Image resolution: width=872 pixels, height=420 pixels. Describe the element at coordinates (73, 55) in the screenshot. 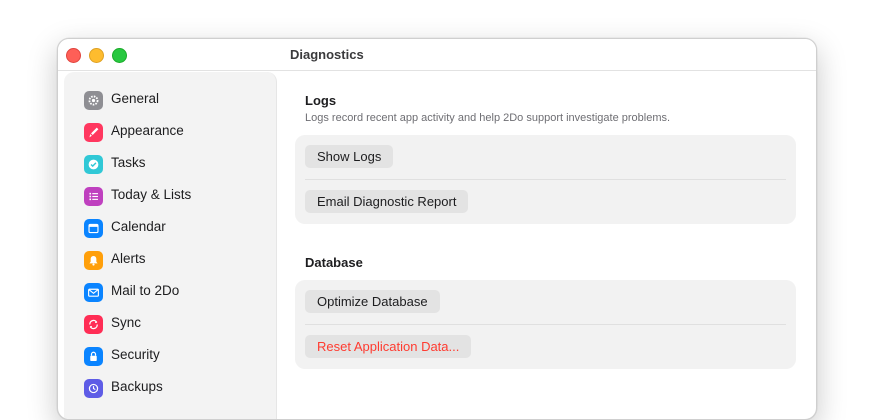

I see `close-window-button` at that location.